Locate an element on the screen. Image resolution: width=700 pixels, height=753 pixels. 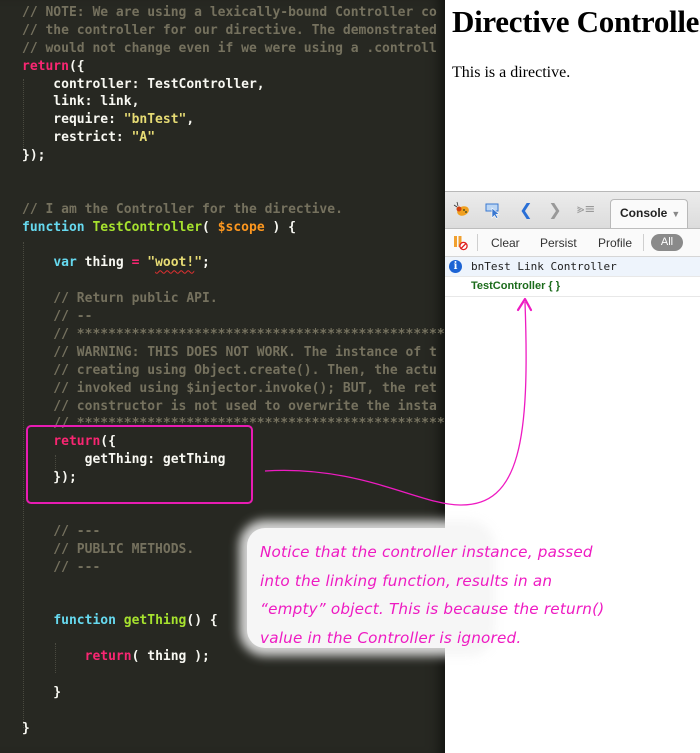
console-log-row: i bnTest Link Controller is located at coordinates (572, 267).